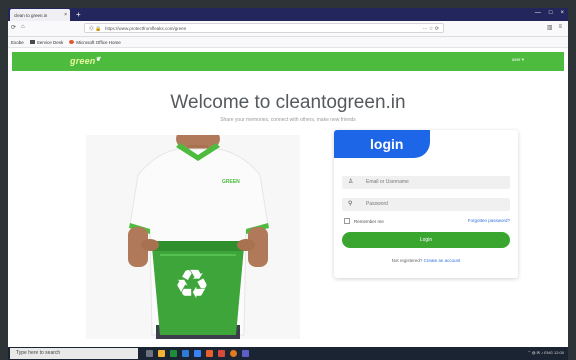 This screenshot has width=576, height=360. I want to click on tab-close-icon: ×, so click(65, 15).